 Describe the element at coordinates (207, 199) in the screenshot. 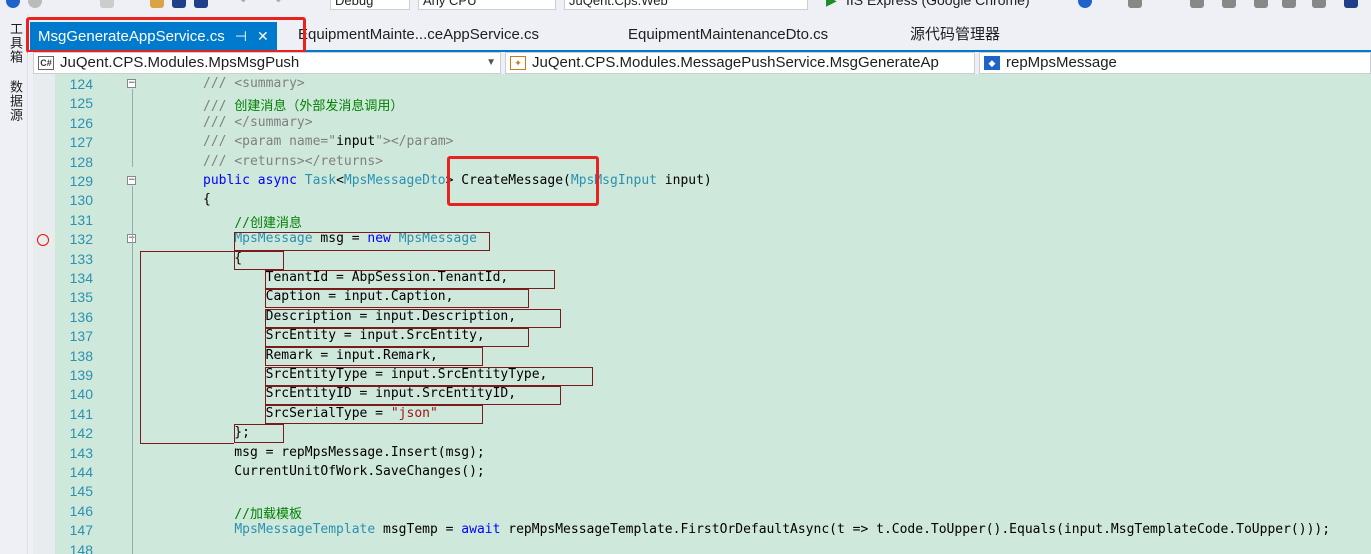

I see `code-text: {` at that location.